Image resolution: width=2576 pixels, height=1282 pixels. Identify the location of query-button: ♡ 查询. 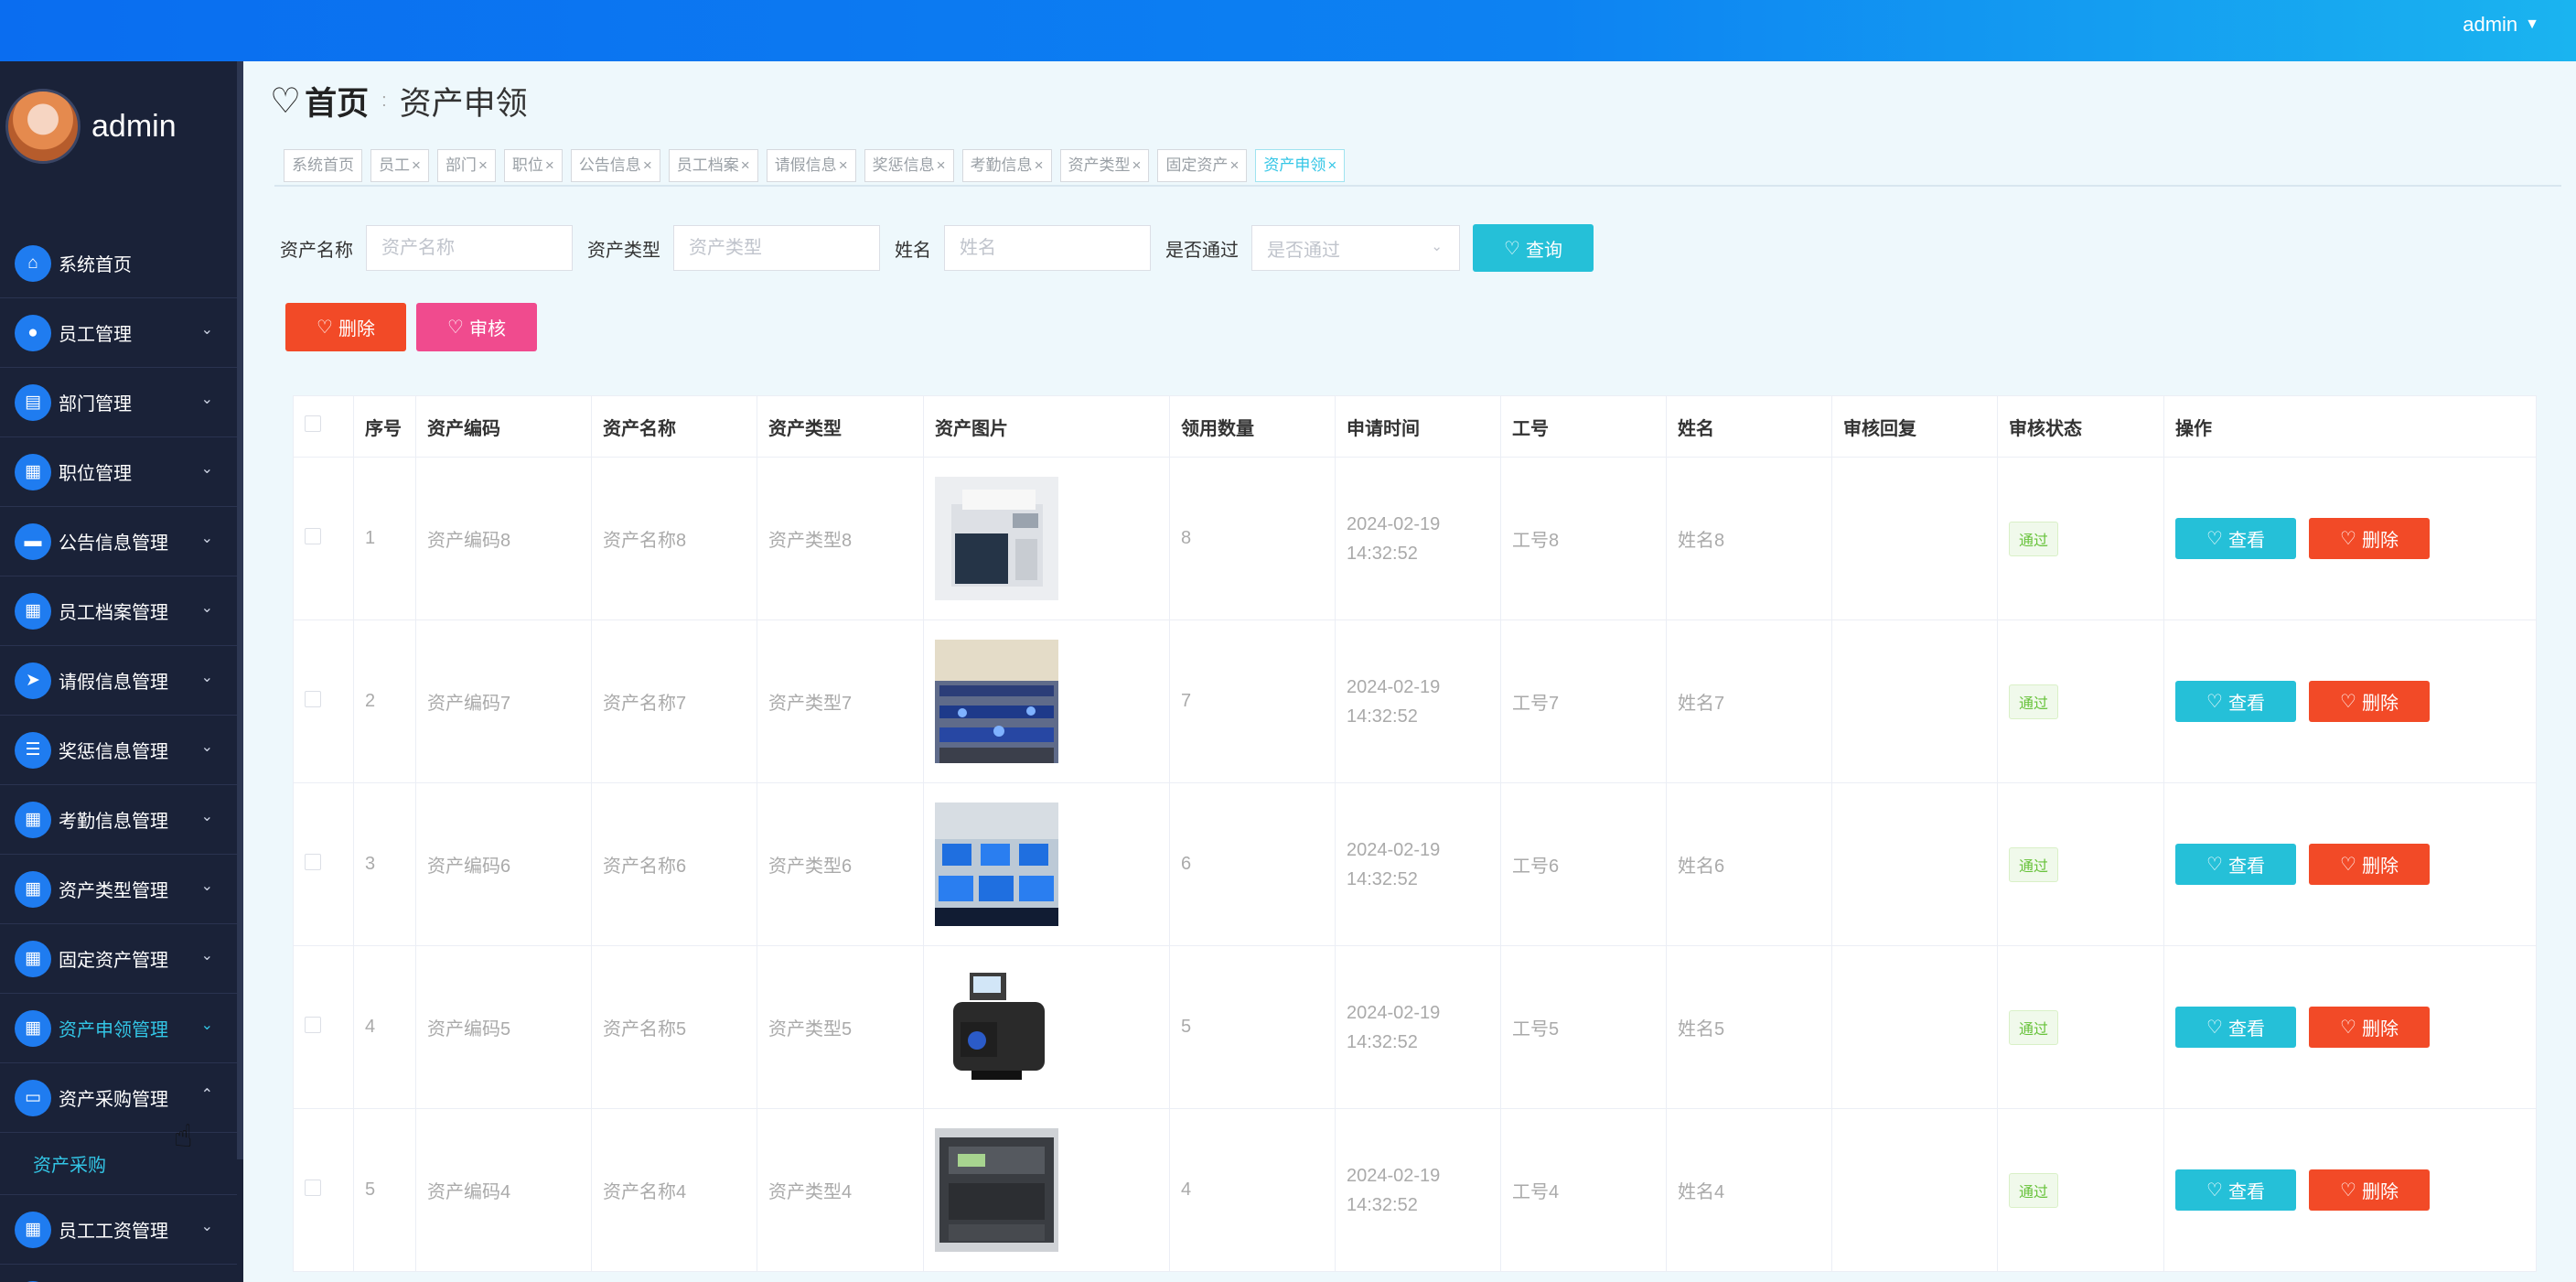
(1533, 248).